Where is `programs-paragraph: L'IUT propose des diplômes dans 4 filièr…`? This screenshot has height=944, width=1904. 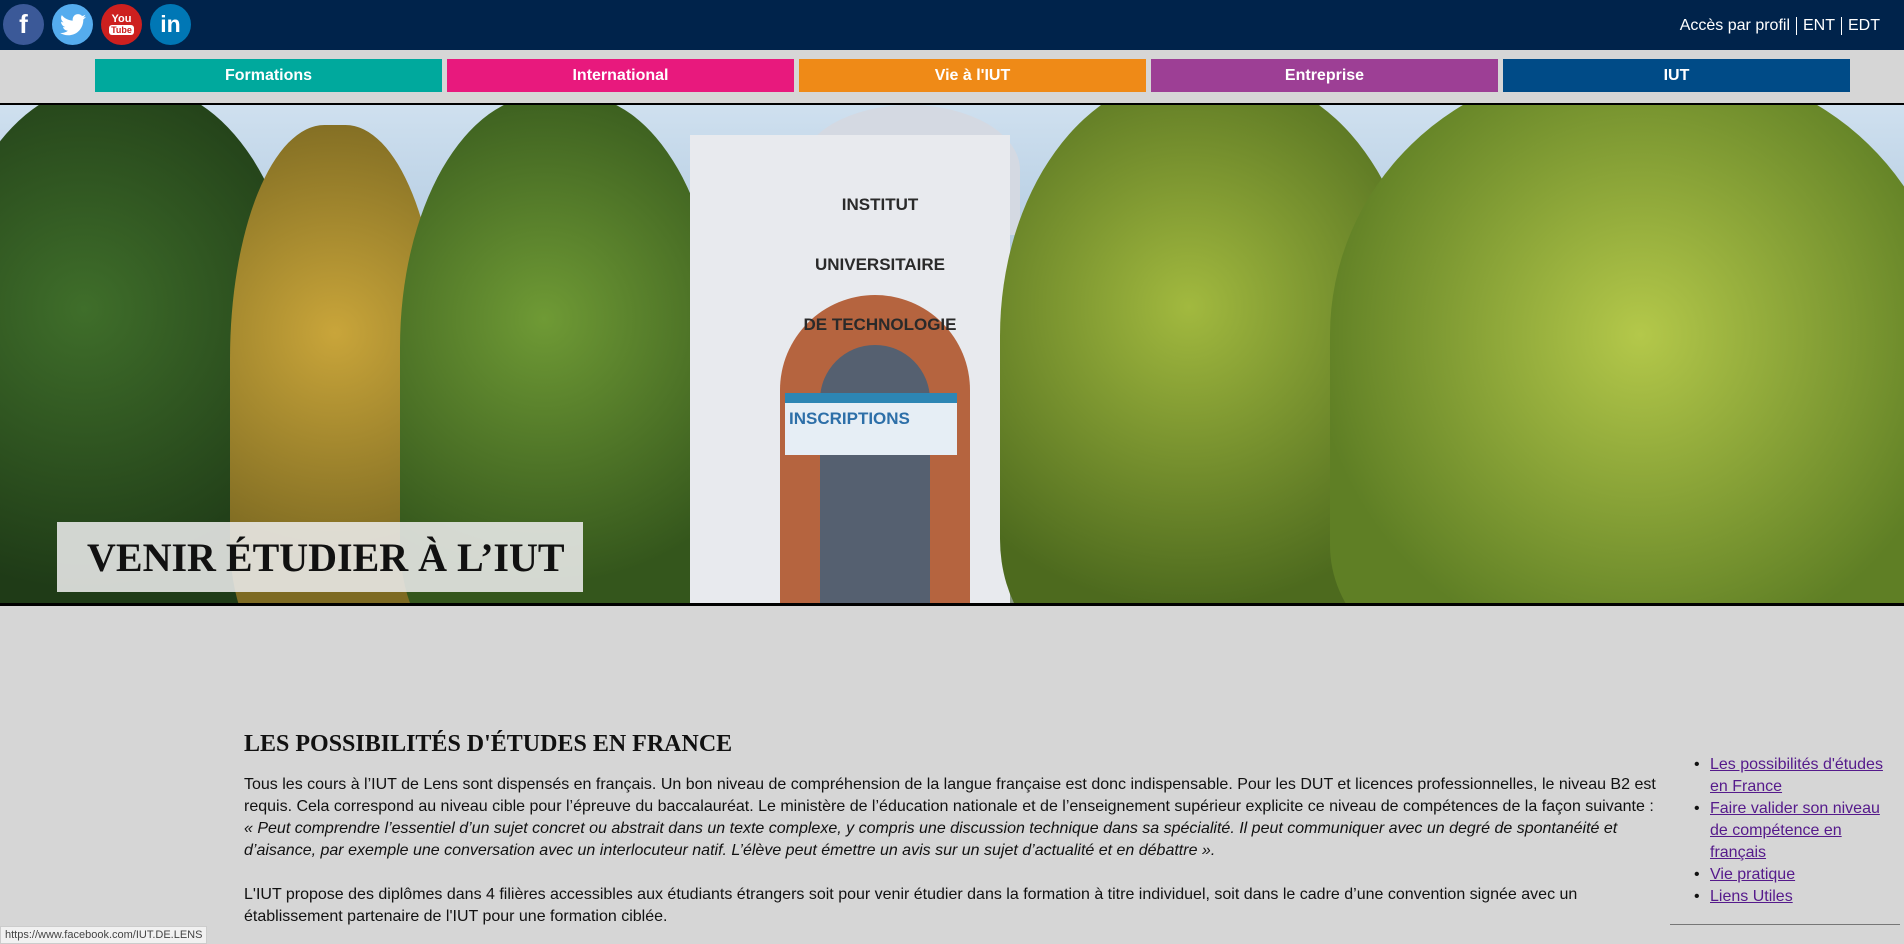
programs-paragraph: L'IUT propose des diplômes dans 4 filièr… is located at coordinates (911, 905).